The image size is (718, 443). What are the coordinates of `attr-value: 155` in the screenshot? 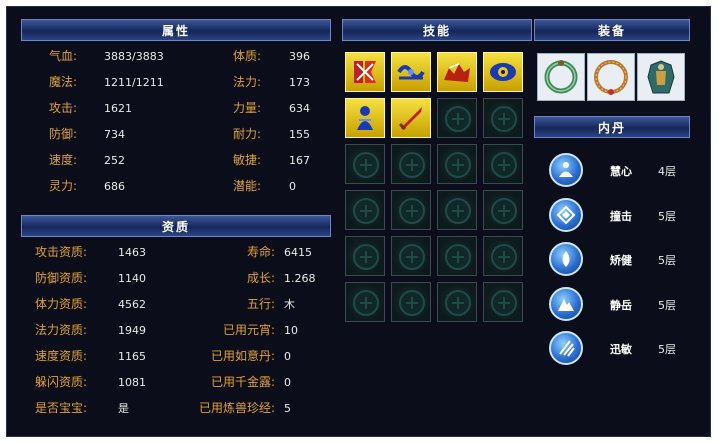 It's located at (299, 134).